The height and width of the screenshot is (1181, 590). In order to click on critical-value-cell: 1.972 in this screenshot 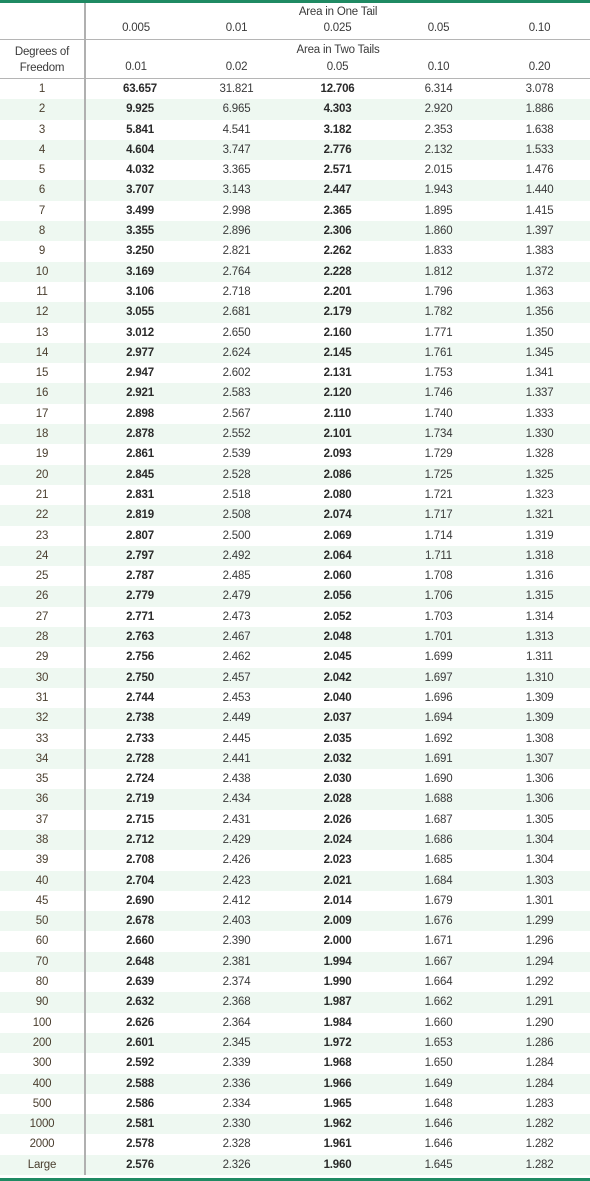, I will do `click(337, 1043)`.